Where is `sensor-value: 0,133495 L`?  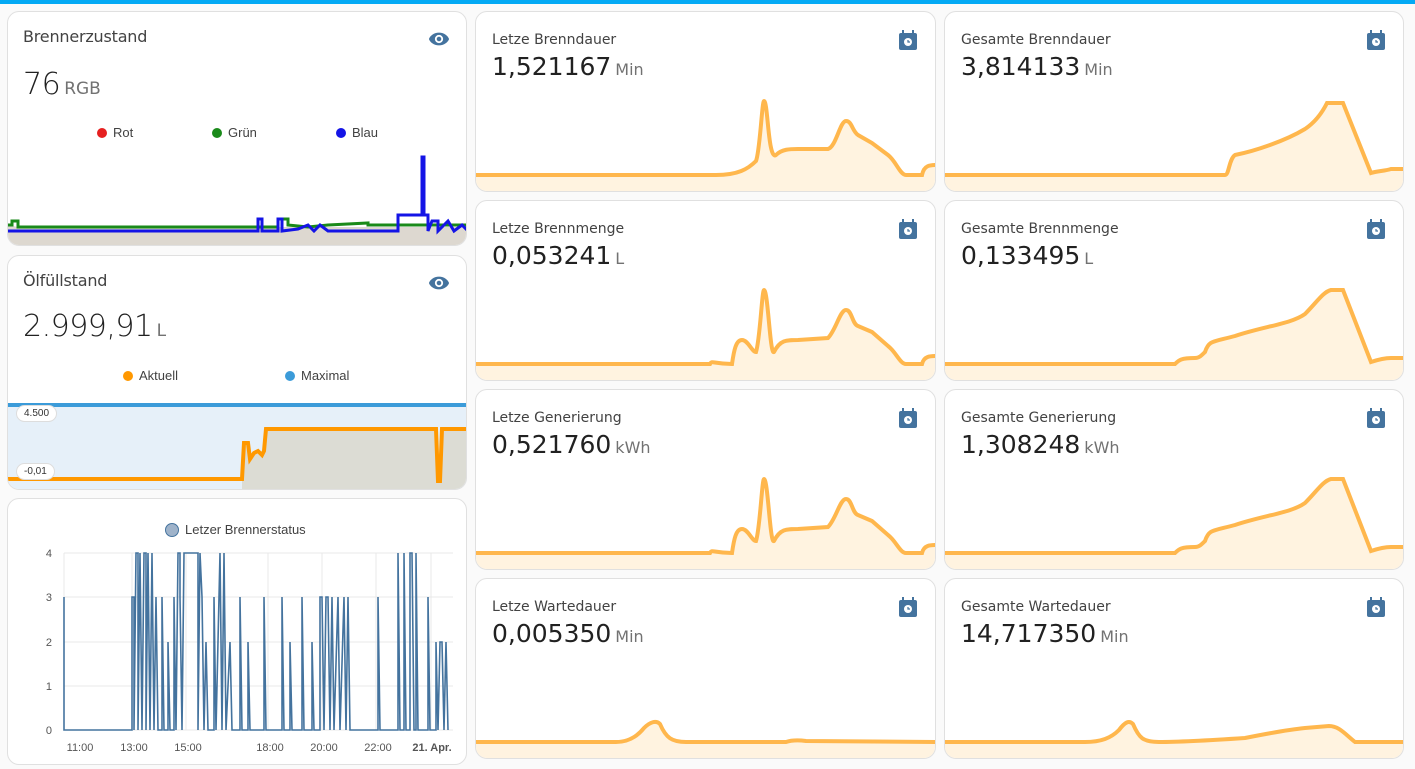
sensor-value: 0,133495 L is located at coordinates (1027, 255).